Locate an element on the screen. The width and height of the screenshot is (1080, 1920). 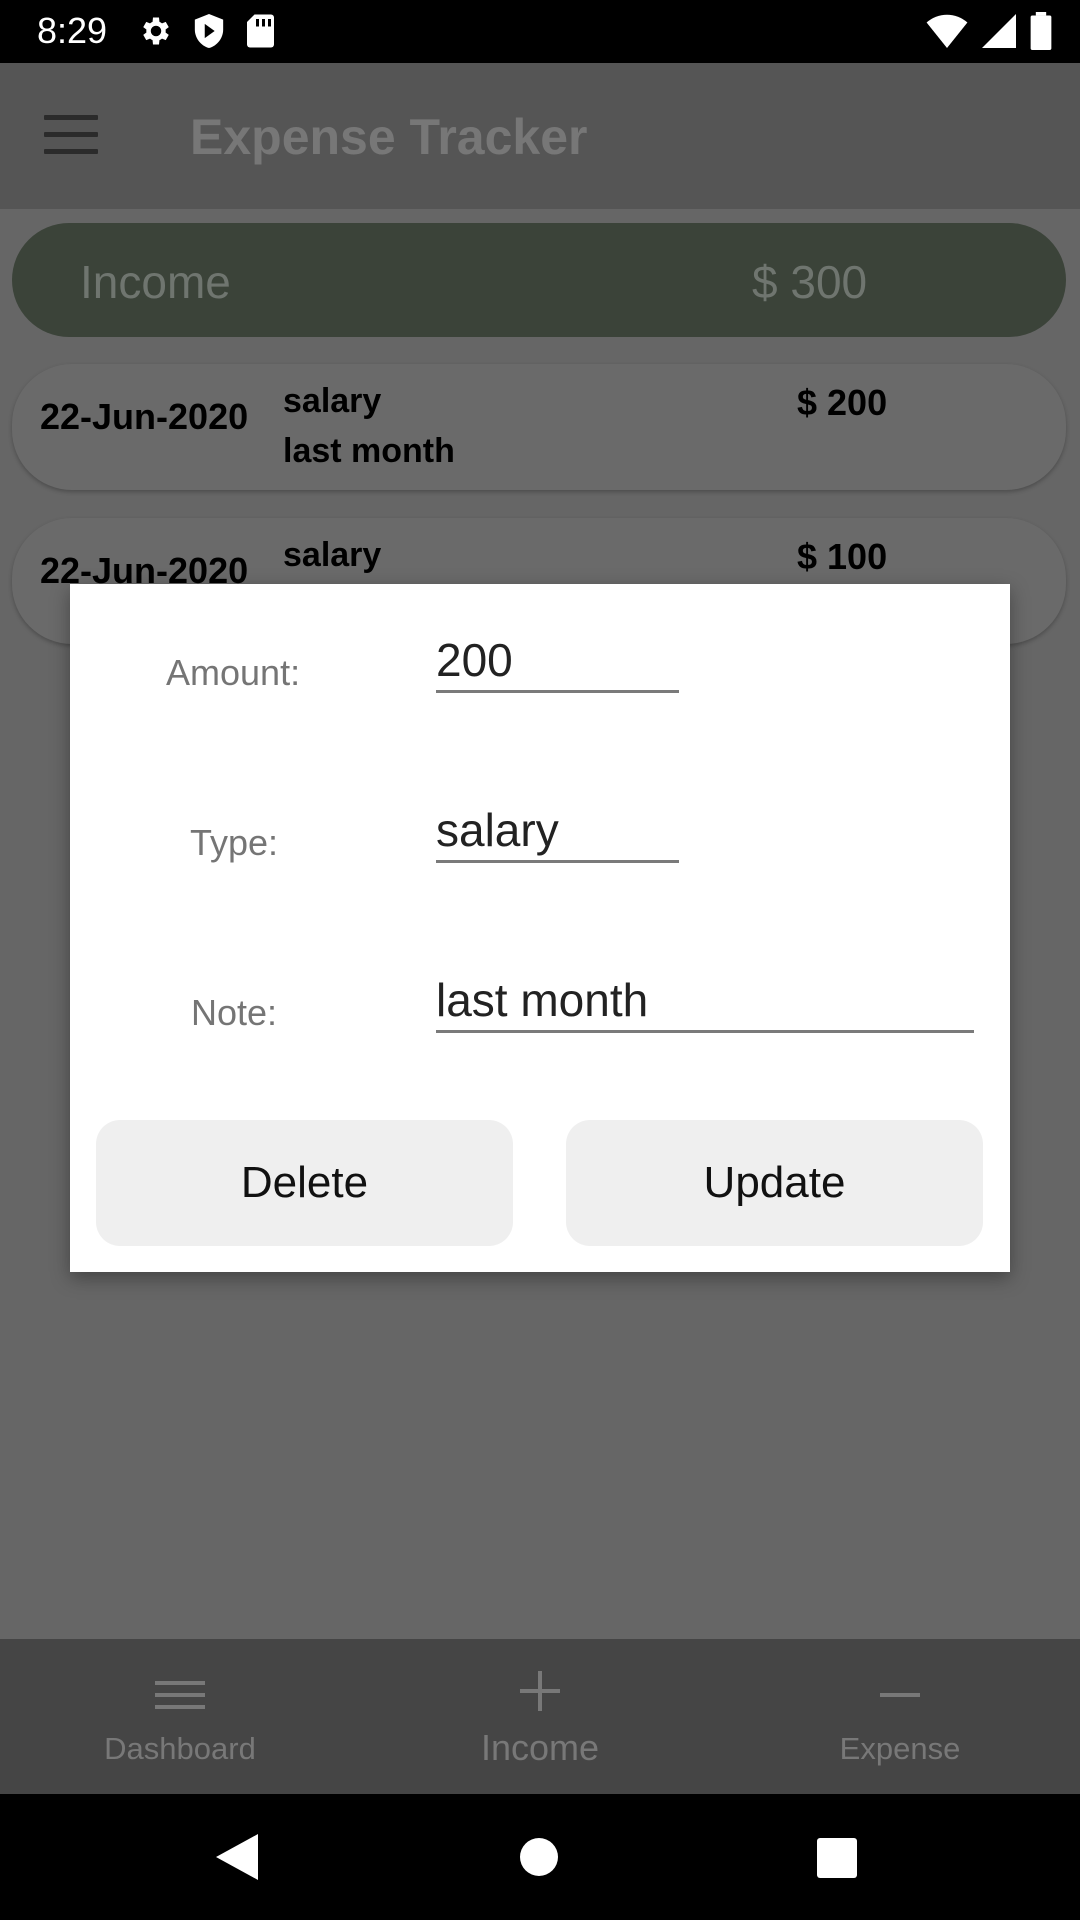
status-time: 8:29 is located at coordinates (72, 30).